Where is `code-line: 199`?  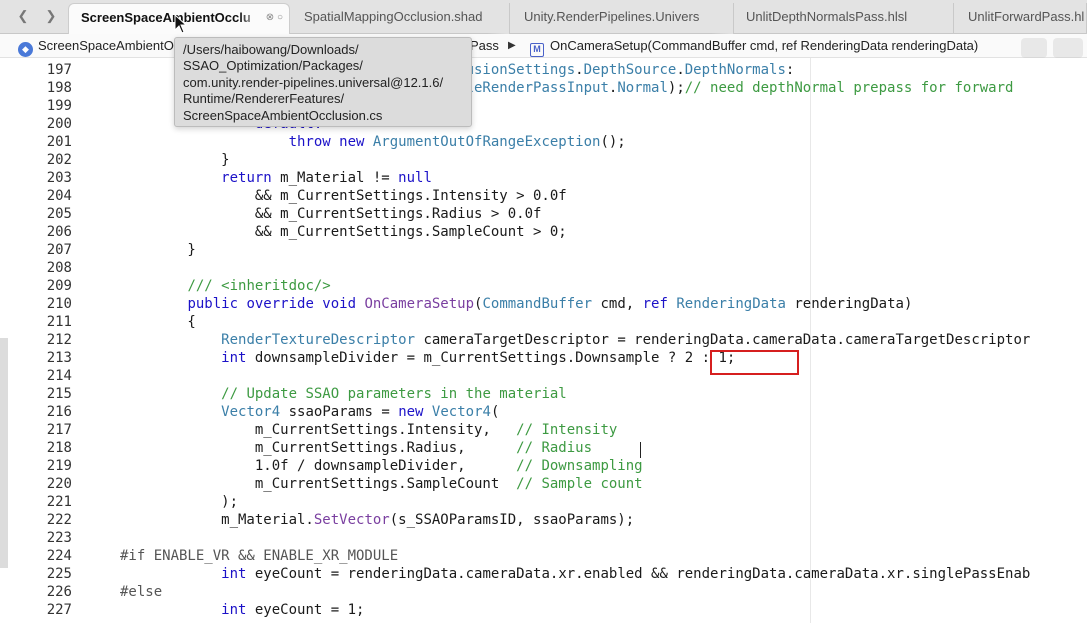 code-line: 199 is located at coordinates (543, 106).